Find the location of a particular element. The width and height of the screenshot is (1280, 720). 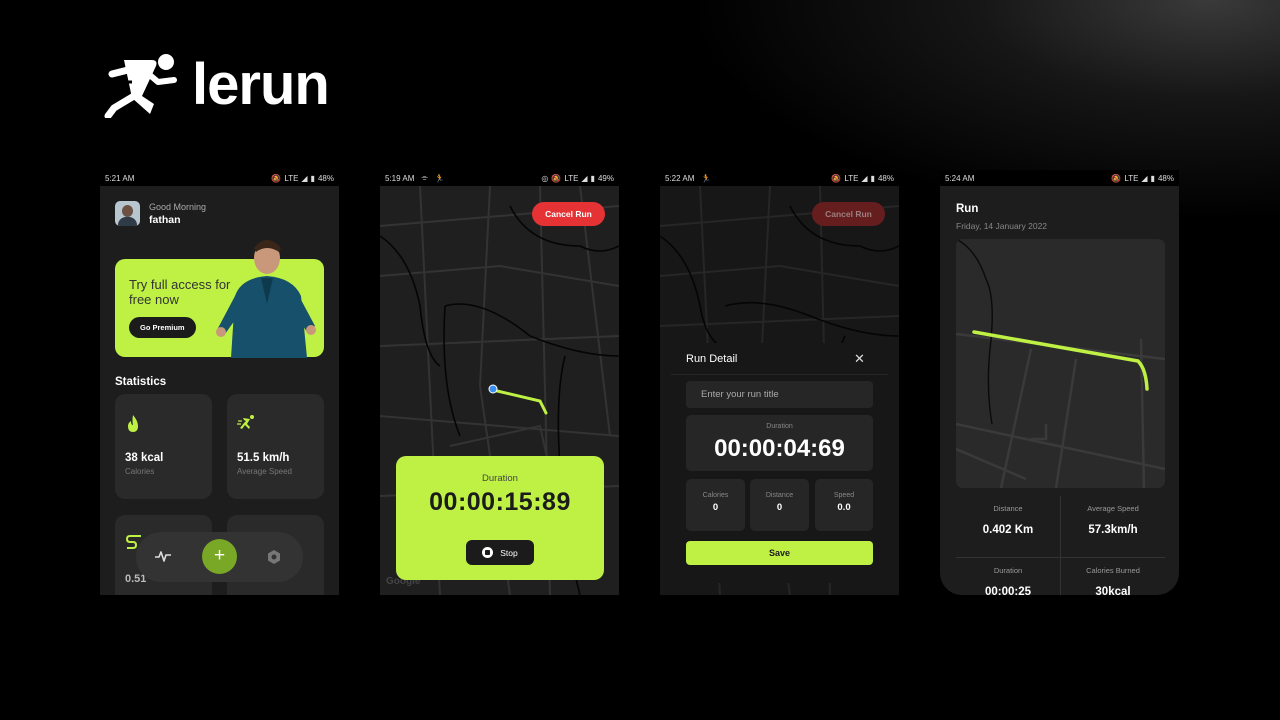

metric-label: Speed is located at coordinates (844, 495).